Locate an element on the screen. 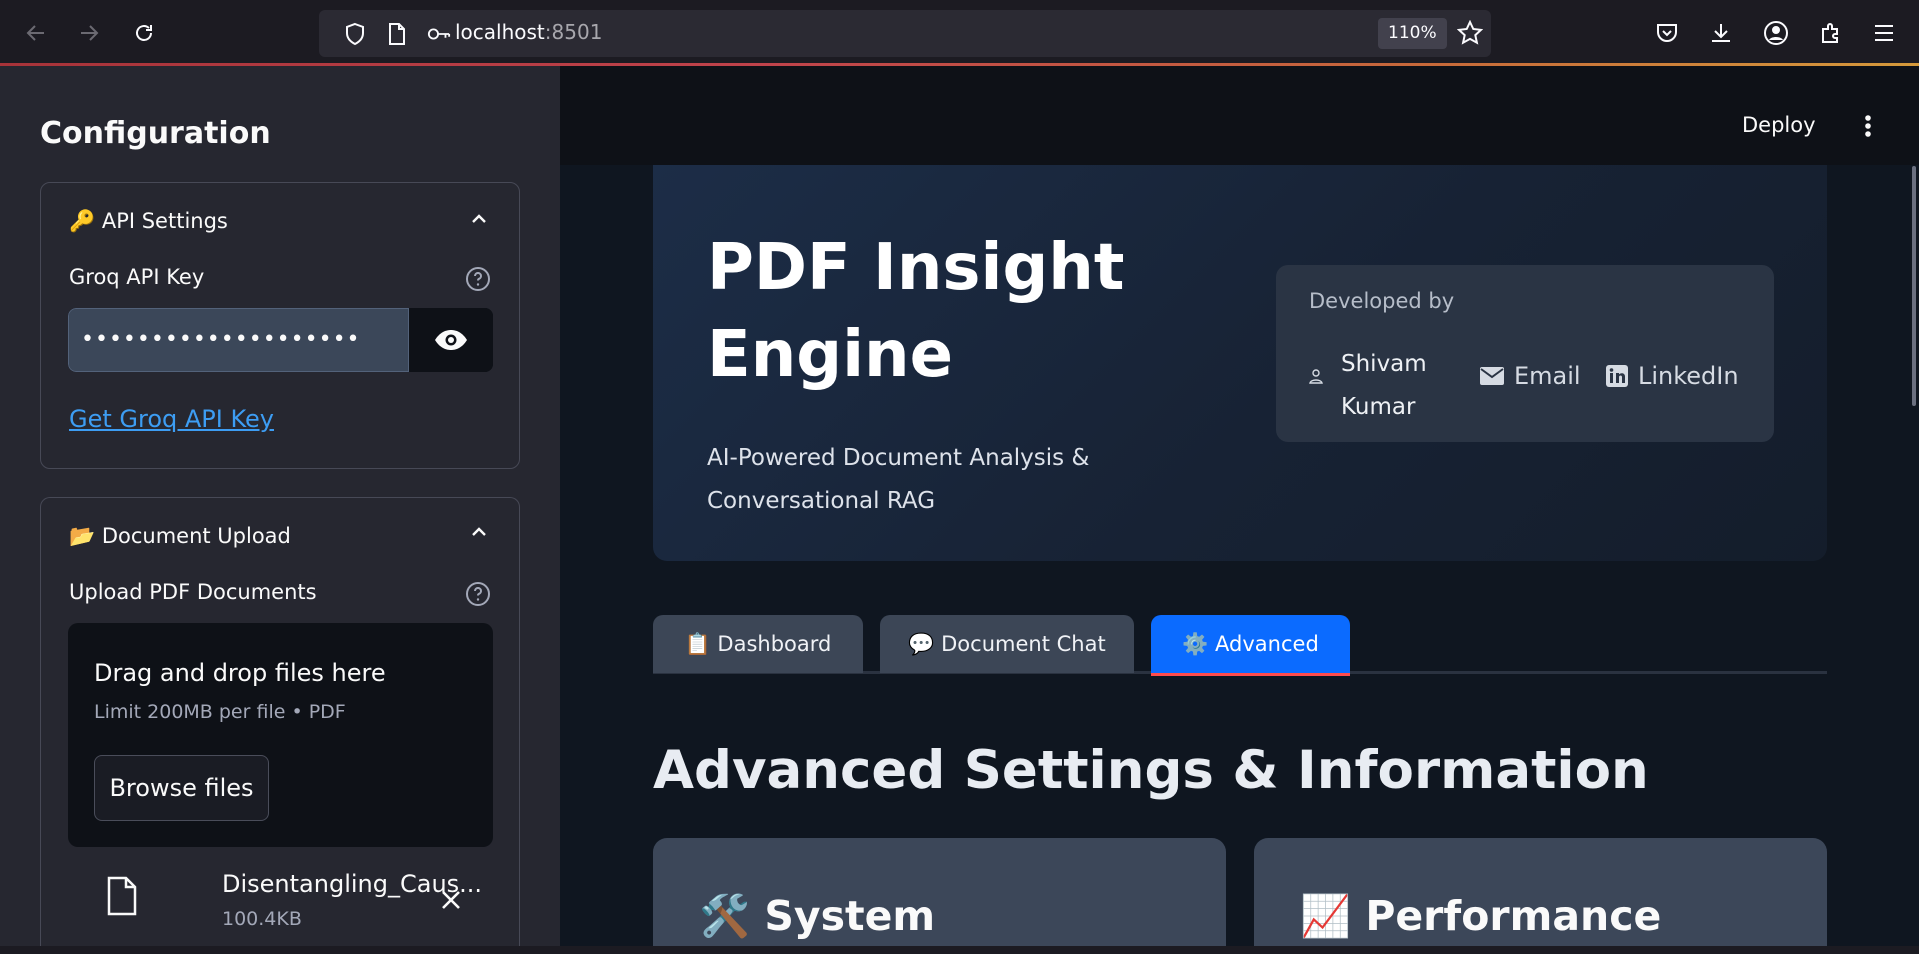  forward-icon is located at coordinates (89, 33).